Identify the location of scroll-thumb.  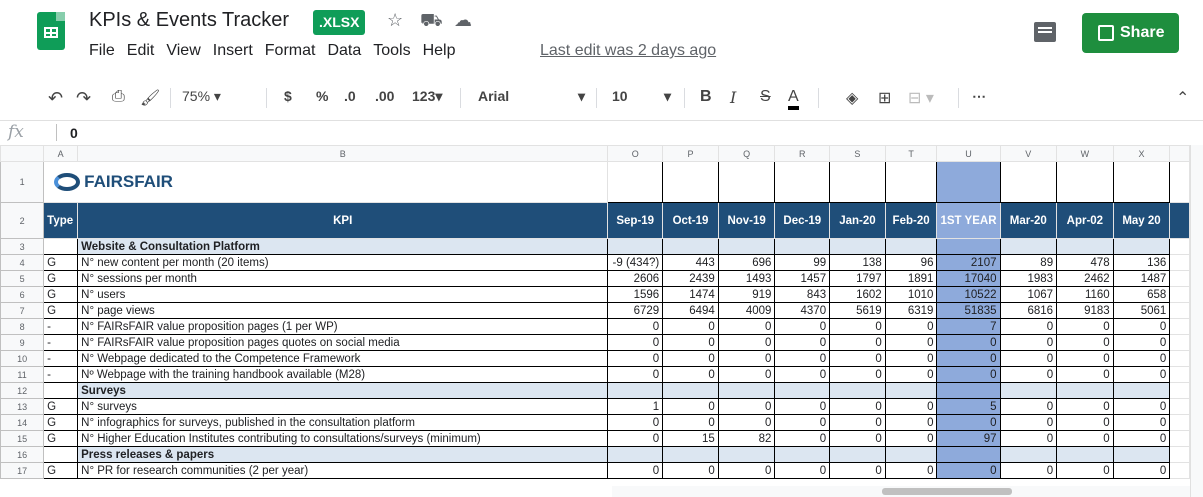
(947, 491).